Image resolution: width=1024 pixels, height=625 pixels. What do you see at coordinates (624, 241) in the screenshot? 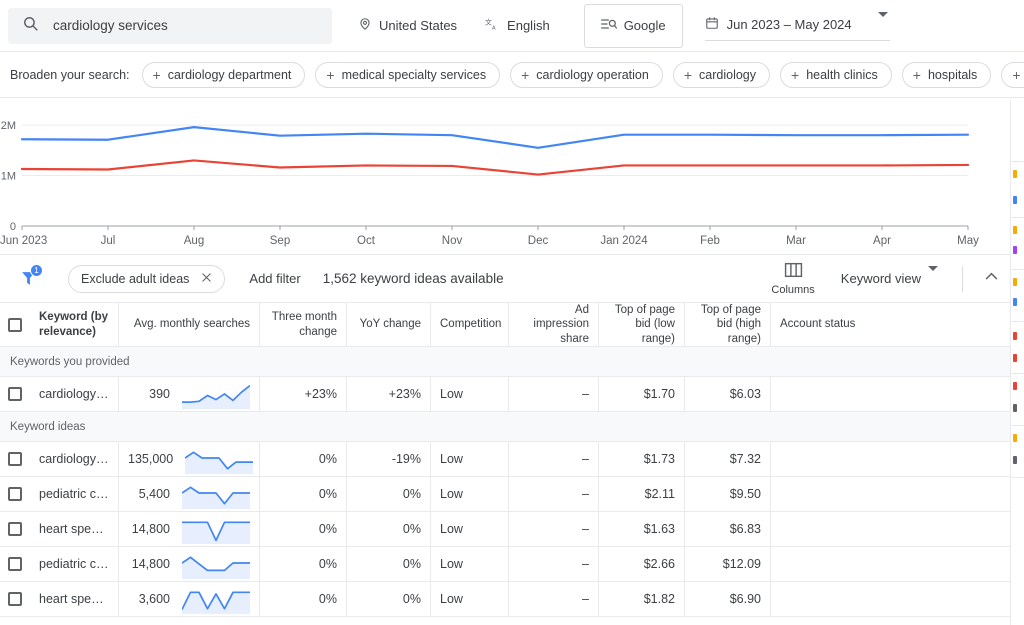
I see `svg-text: Jan 2024` at bounding box center [624, 241].